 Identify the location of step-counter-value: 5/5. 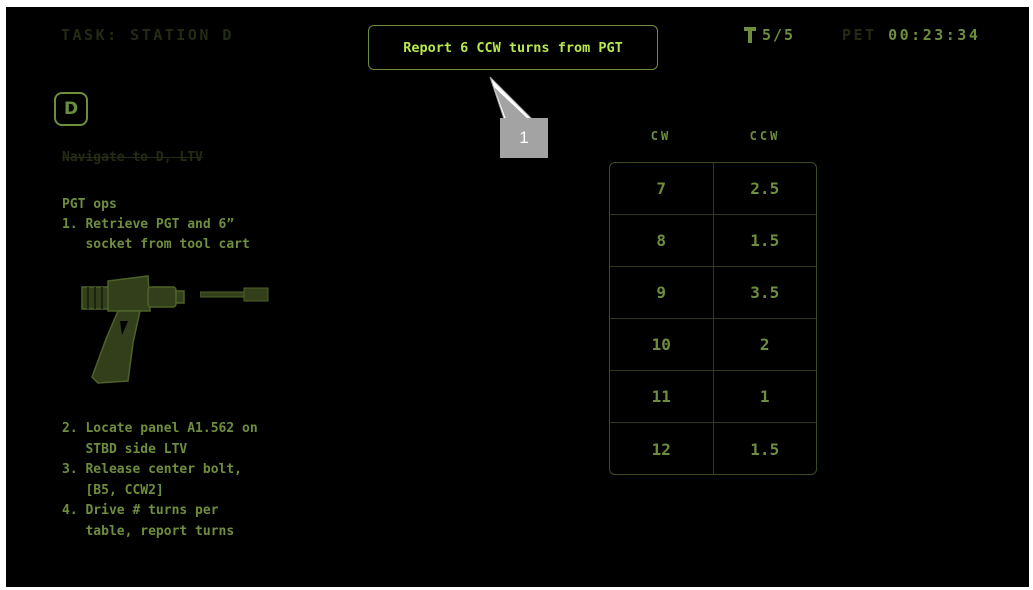
(779, 35).